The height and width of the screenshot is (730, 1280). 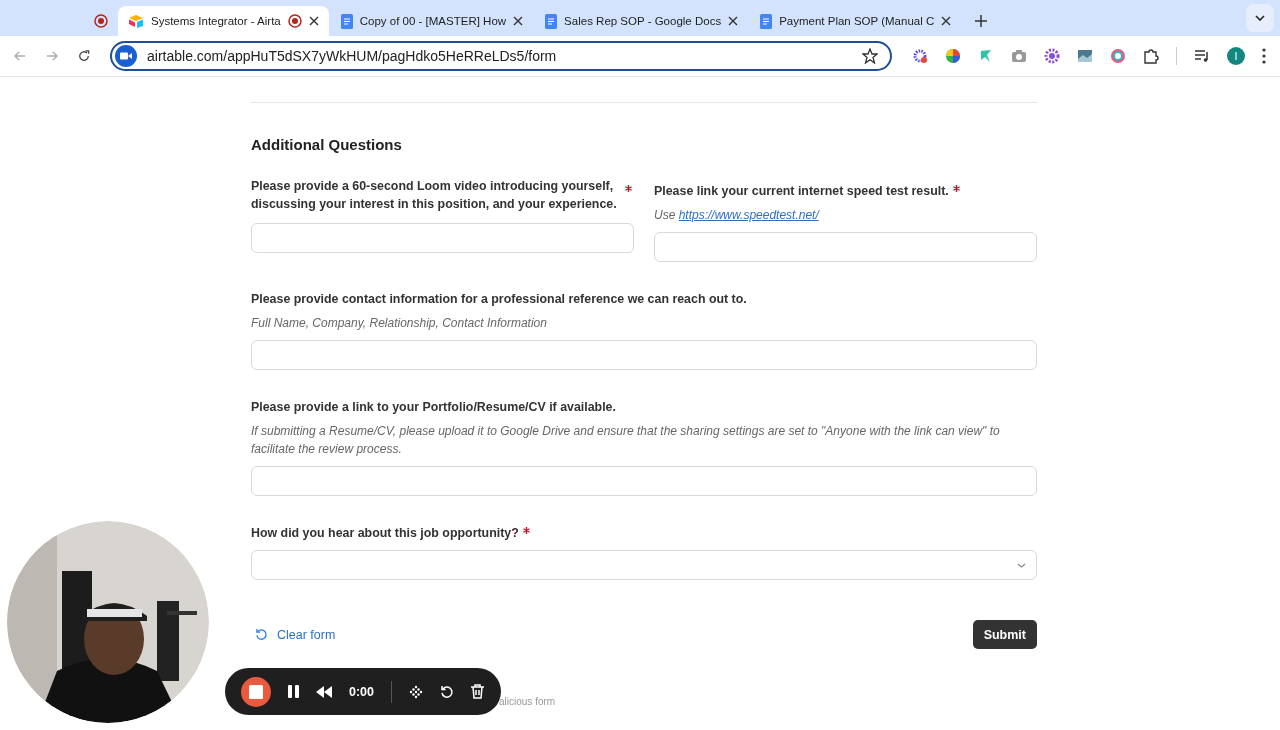 I want to click on browser-tab: Sales Rep SOP - Google Docs, so click(x=642, y=21).